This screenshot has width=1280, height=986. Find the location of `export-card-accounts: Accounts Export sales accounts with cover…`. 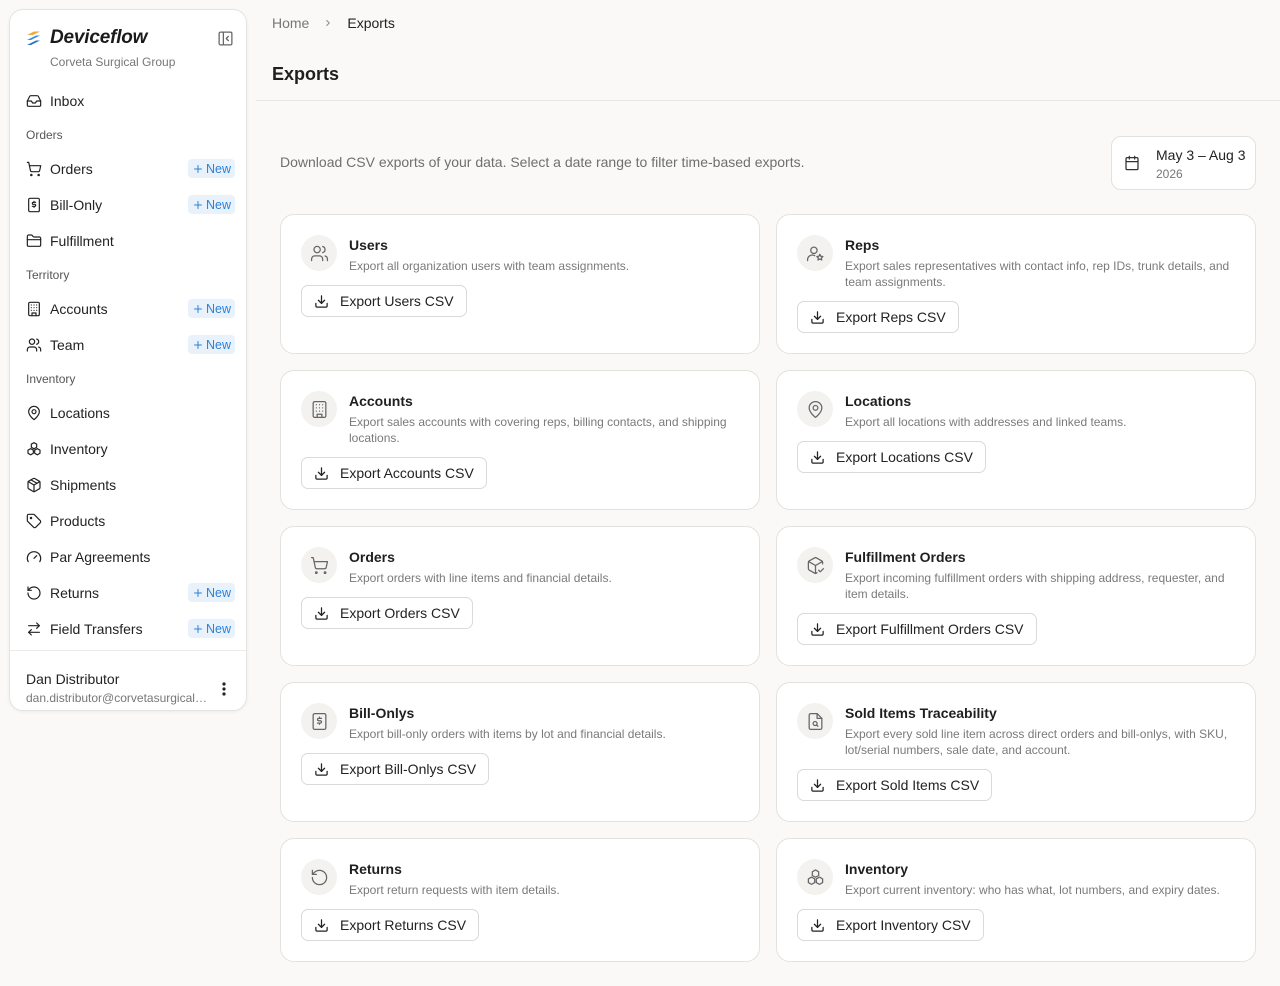

export-card-accounts: Accounts Export sales accounts with cover… is located at coordinates (520, 440).